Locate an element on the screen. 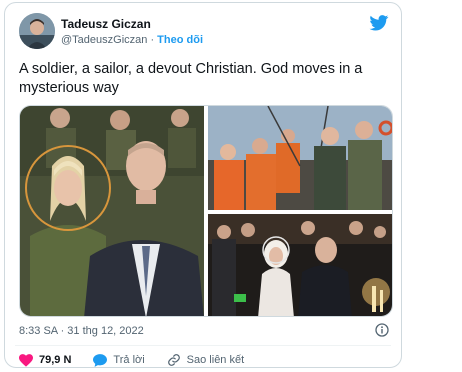 Image resolution: width=462 pixels, height=372 pixels. author-meta: @TadeuszGiczan · Theo dõi is located at coordinates (132, 40).